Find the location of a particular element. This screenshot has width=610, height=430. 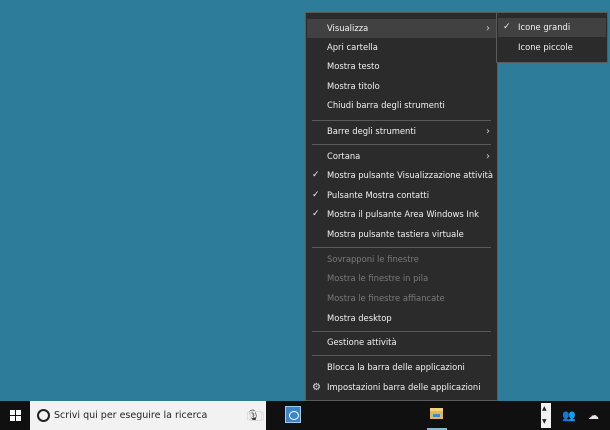

menu-item-windows-ink: ✓ Mostra il pulsante Area Windows Ink is located at coordinates (401, 214).